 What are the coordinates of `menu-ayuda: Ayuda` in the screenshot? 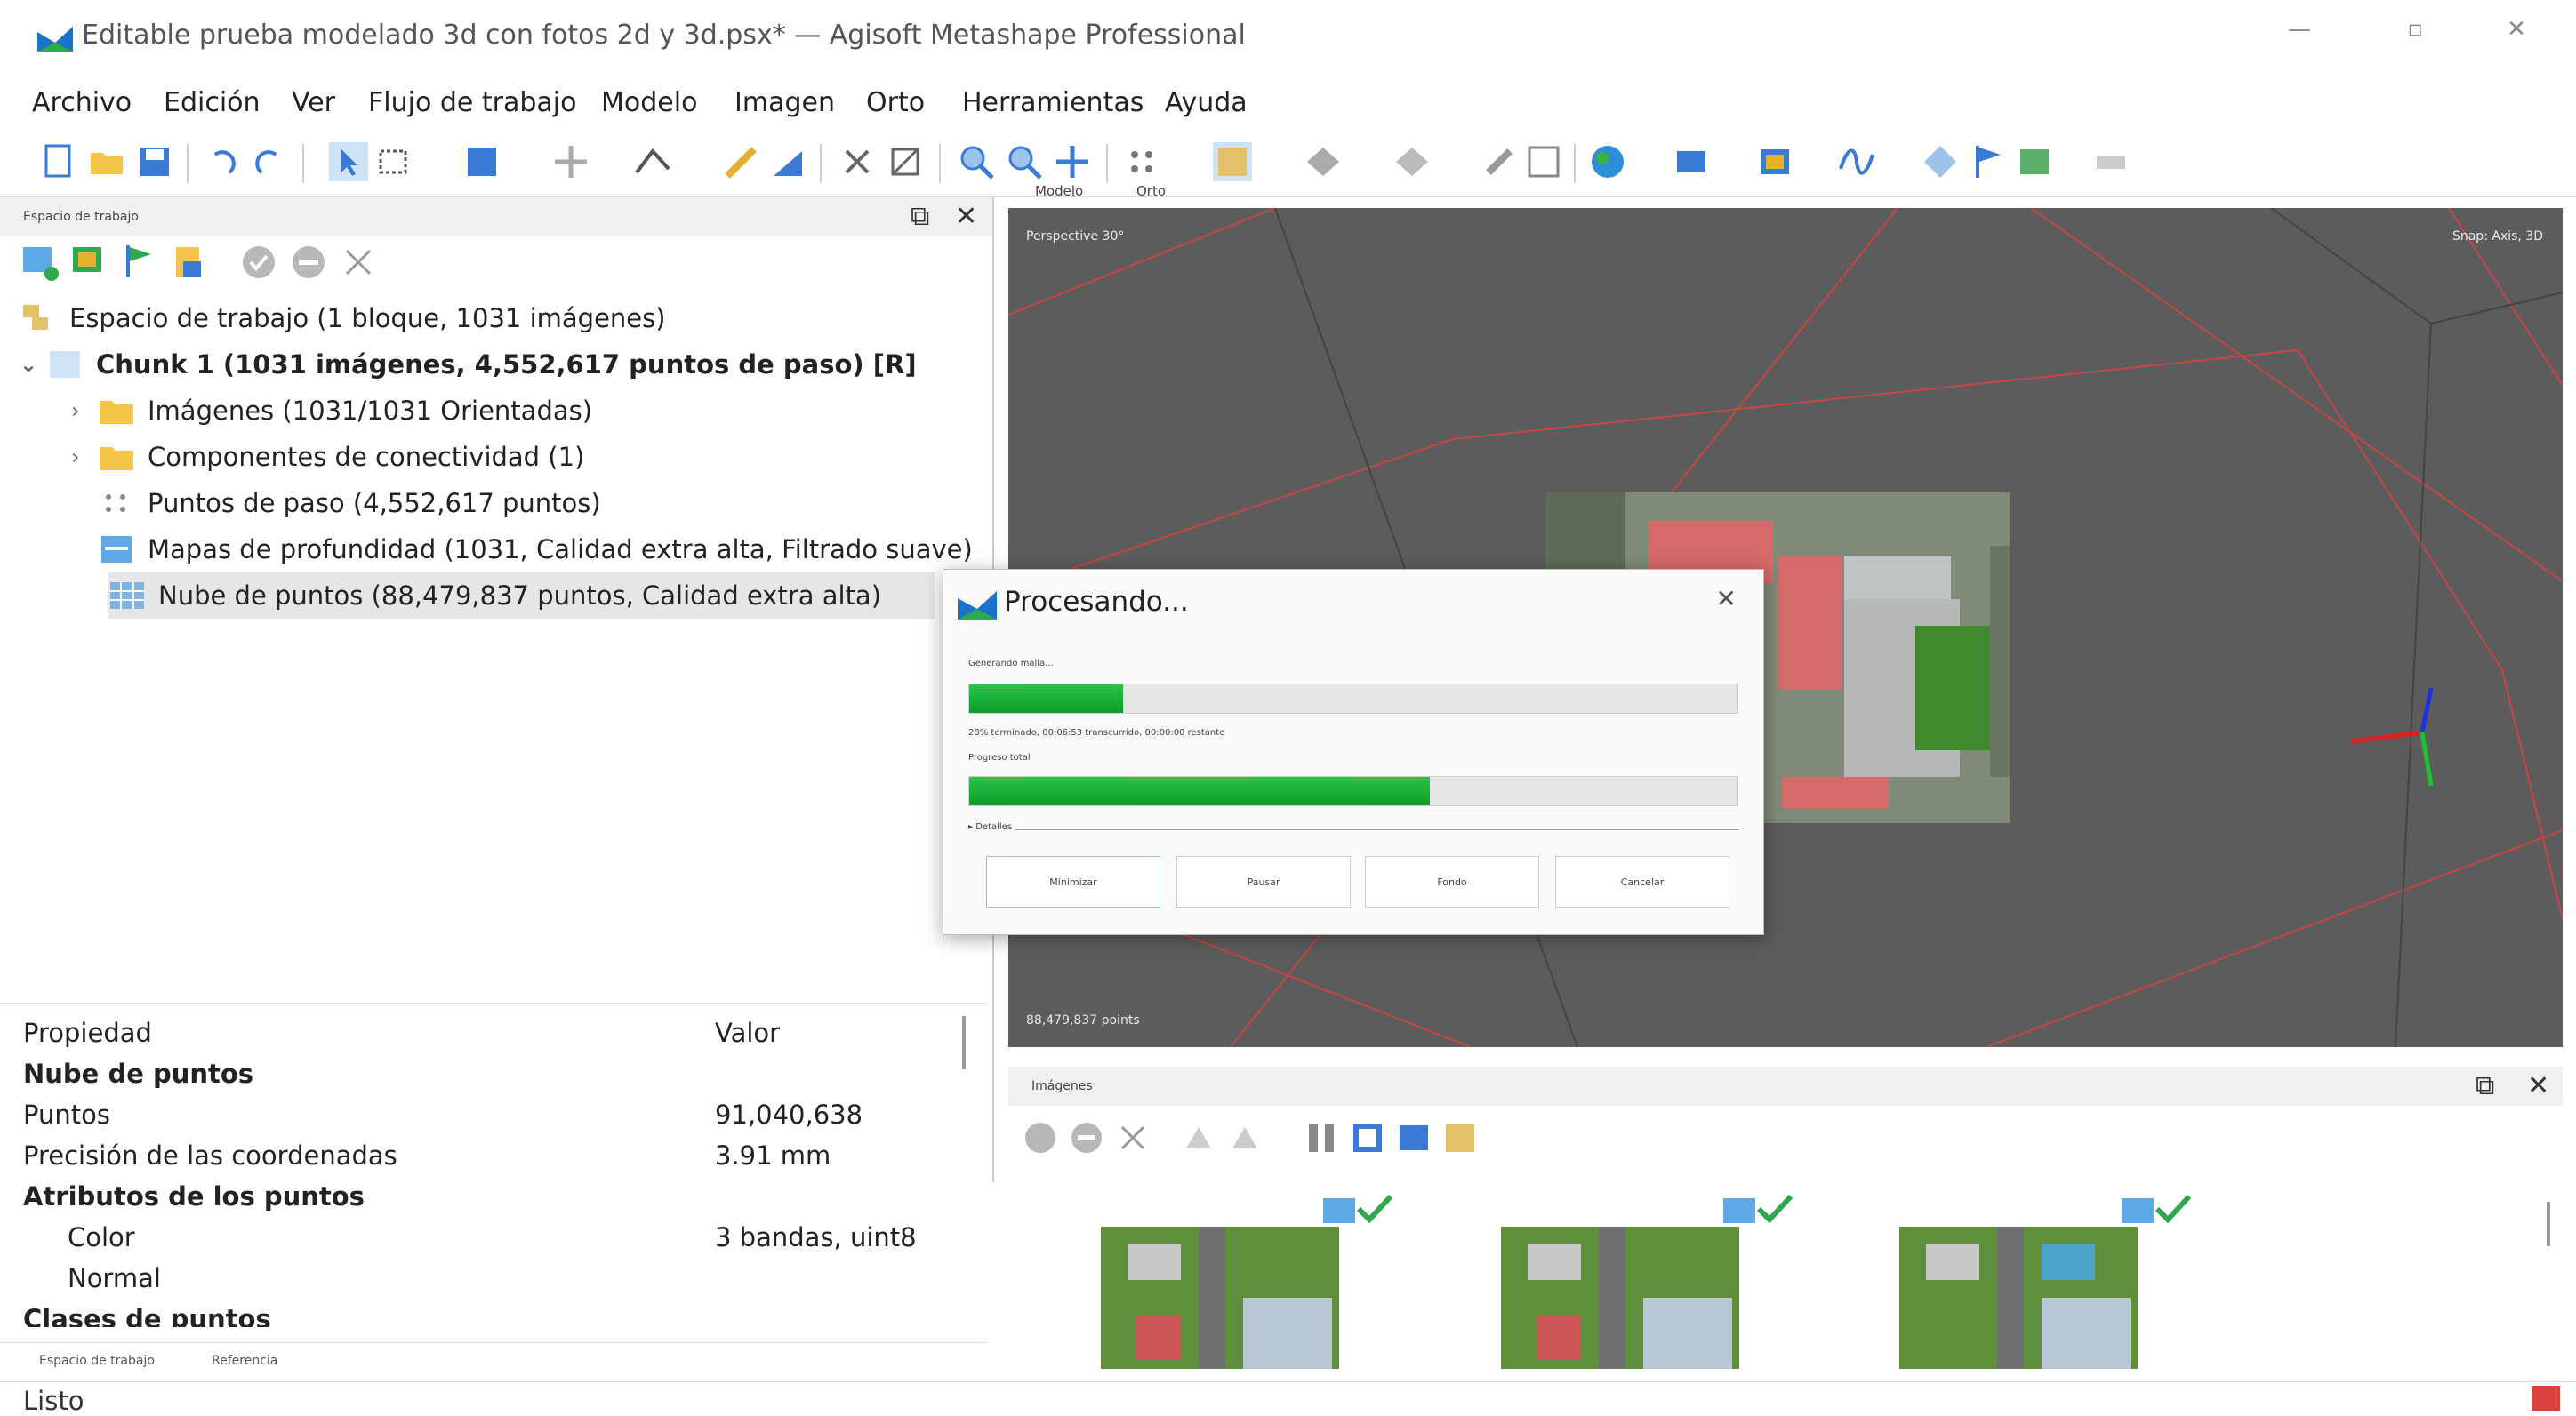 It's located at (1206, 102).